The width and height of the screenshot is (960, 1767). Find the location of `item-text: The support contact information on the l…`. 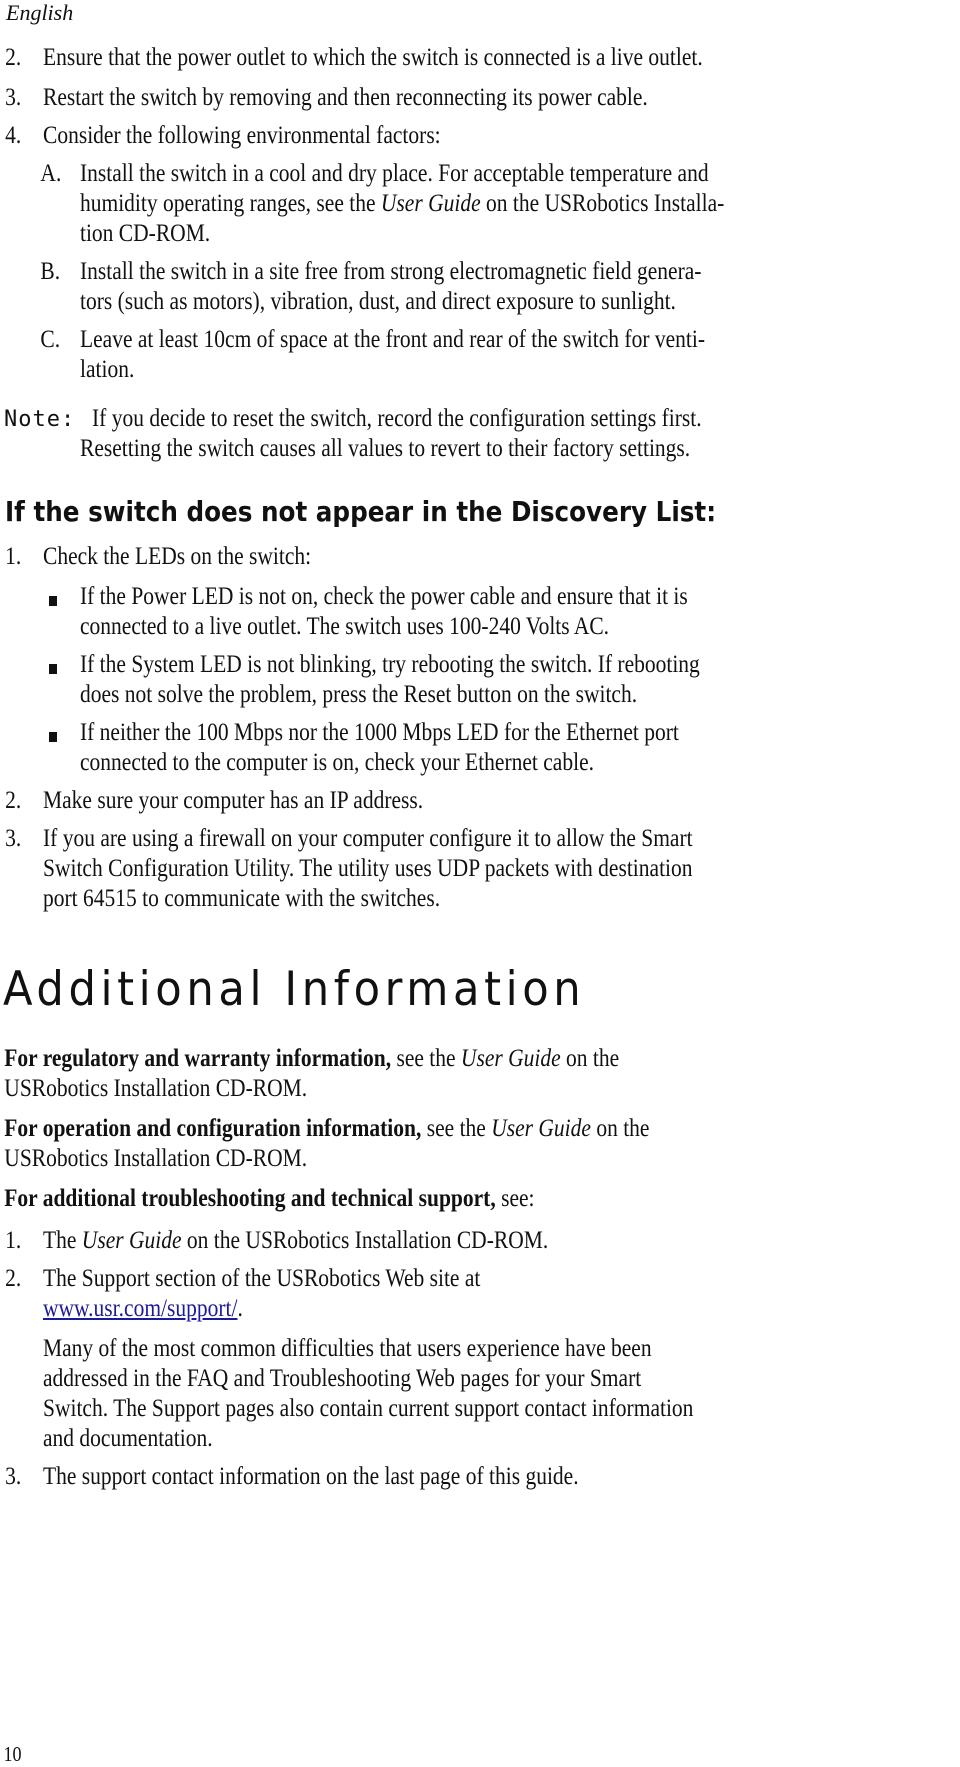

item-text: The support contact information on the l… is located at coordinates (311, 1476).